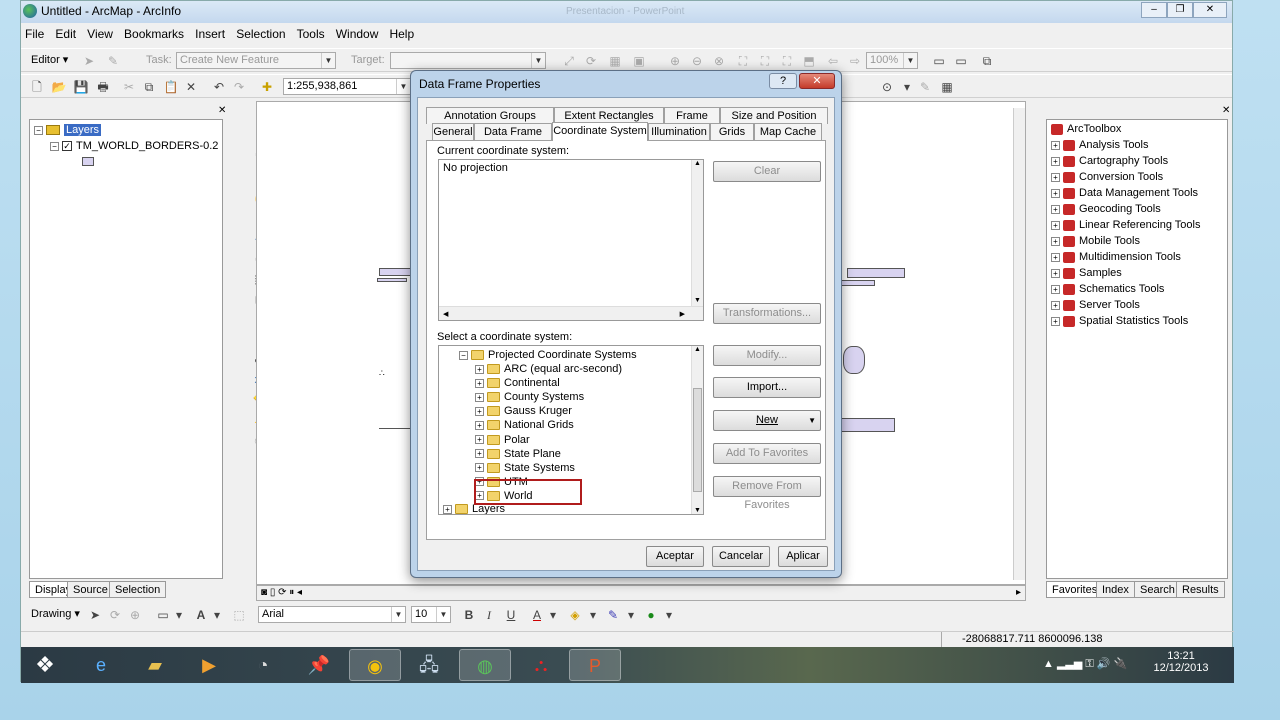 This screenshot has width=1280, height=720. I want to click on zoom-percent-dropdown: 100% ▼, so click(892, 60).